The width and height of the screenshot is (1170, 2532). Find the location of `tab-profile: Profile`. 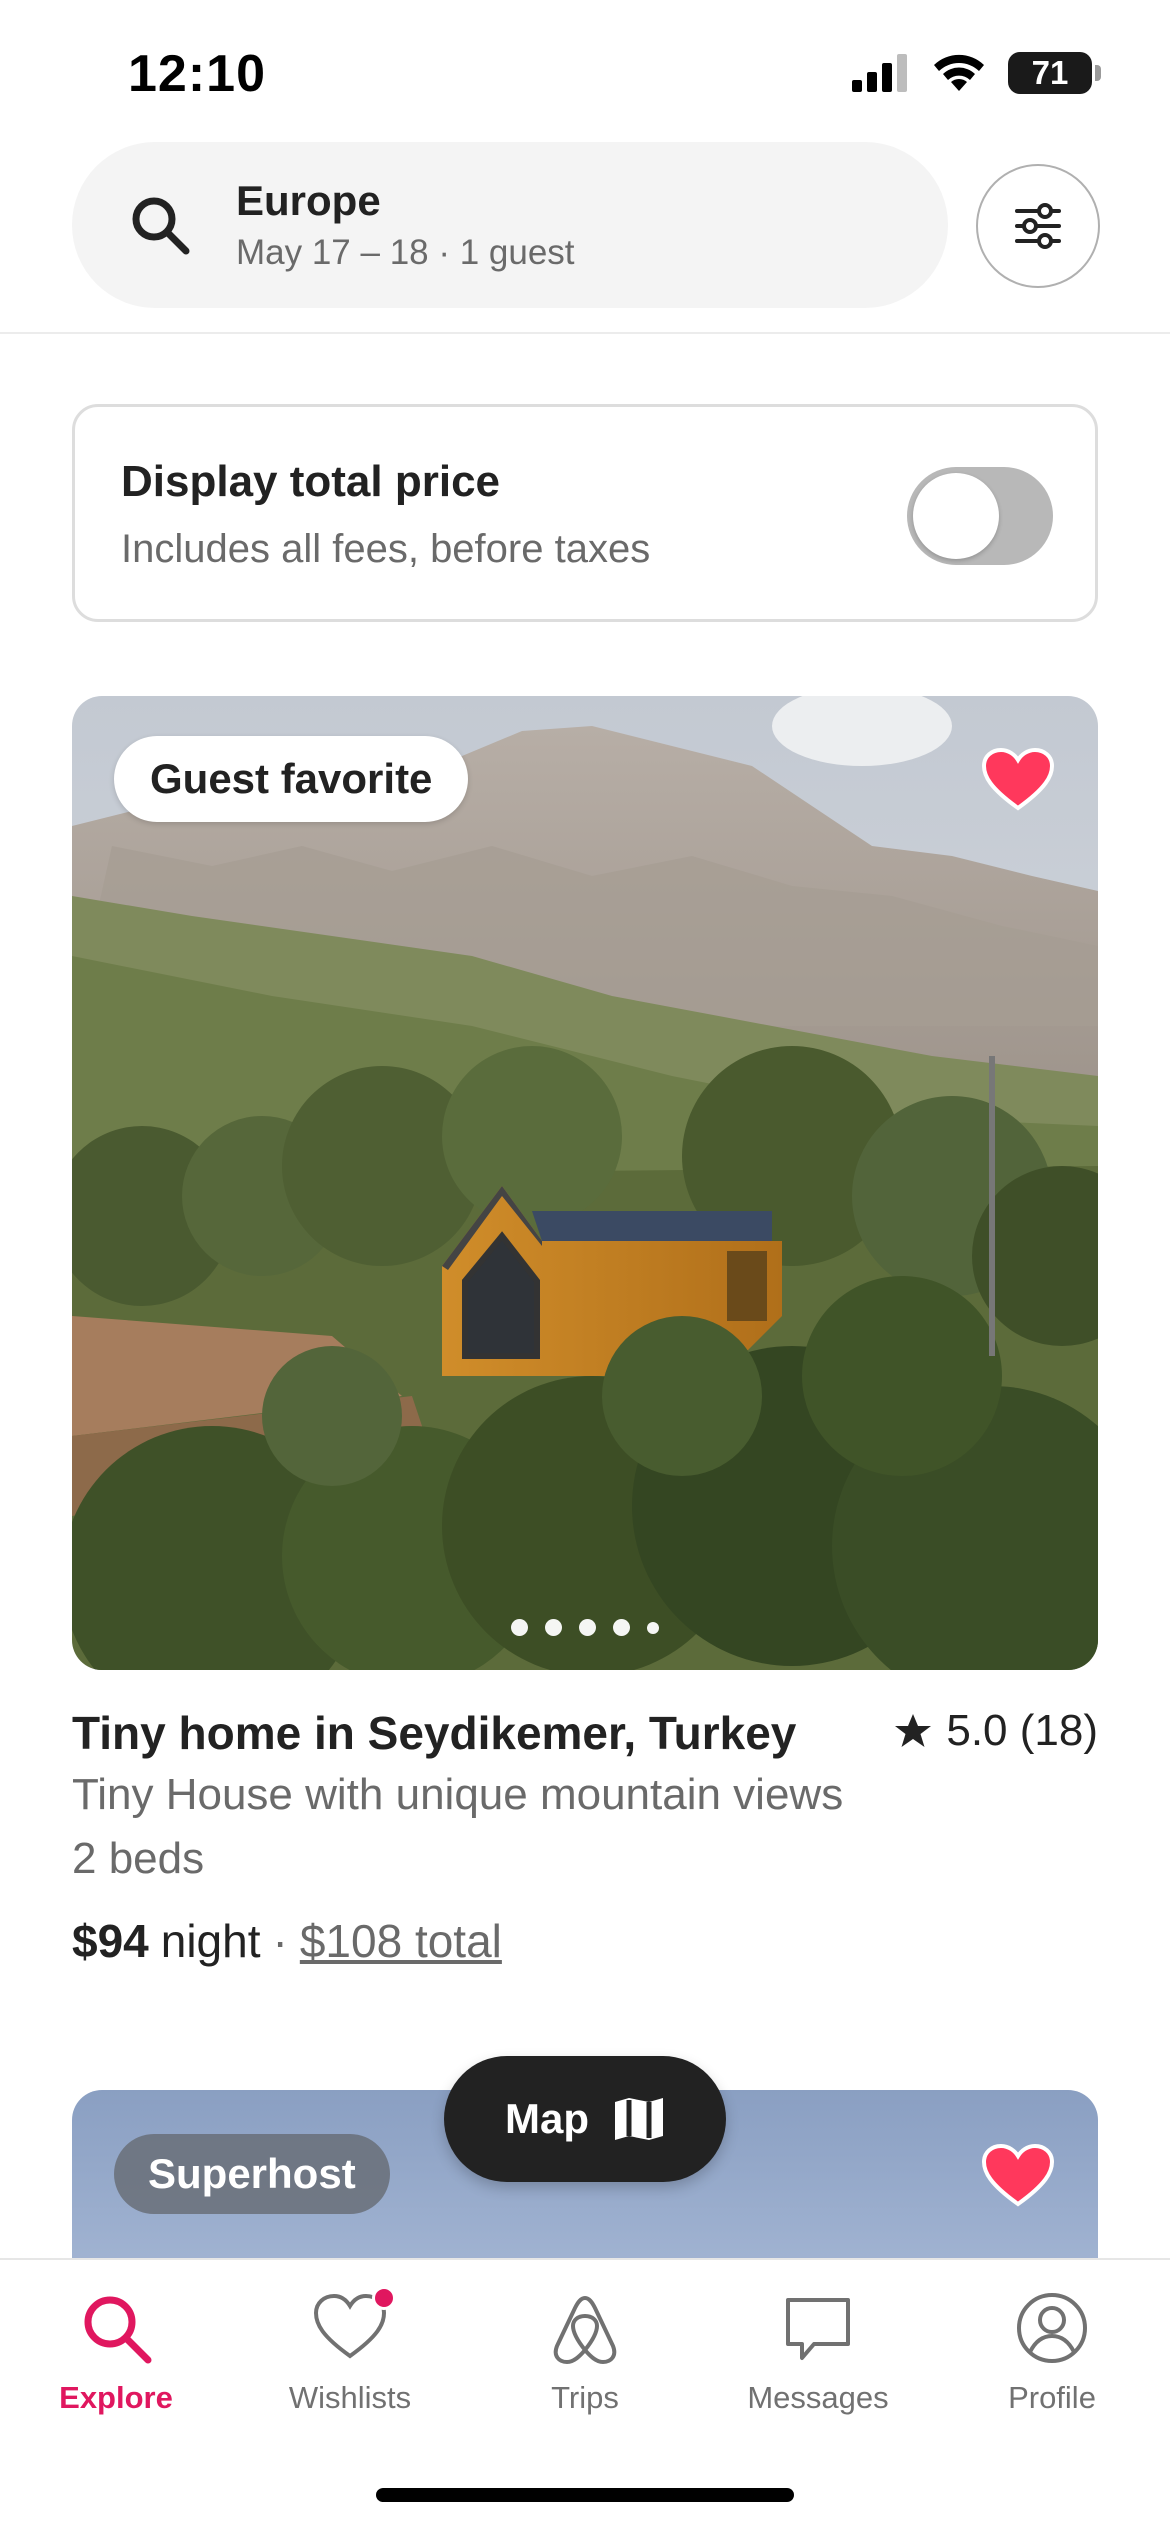

tab-profile: Profile is located at coordinates (1052, 2353).